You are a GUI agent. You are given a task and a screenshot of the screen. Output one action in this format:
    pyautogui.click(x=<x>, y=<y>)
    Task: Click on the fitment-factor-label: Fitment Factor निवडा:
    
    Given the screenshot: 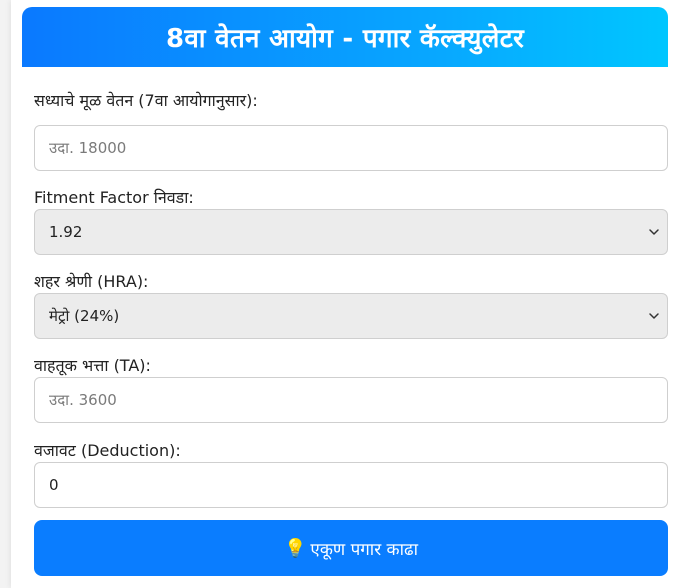 What is the action you would take?
    pyautogui.click(x=114, y=197)
    